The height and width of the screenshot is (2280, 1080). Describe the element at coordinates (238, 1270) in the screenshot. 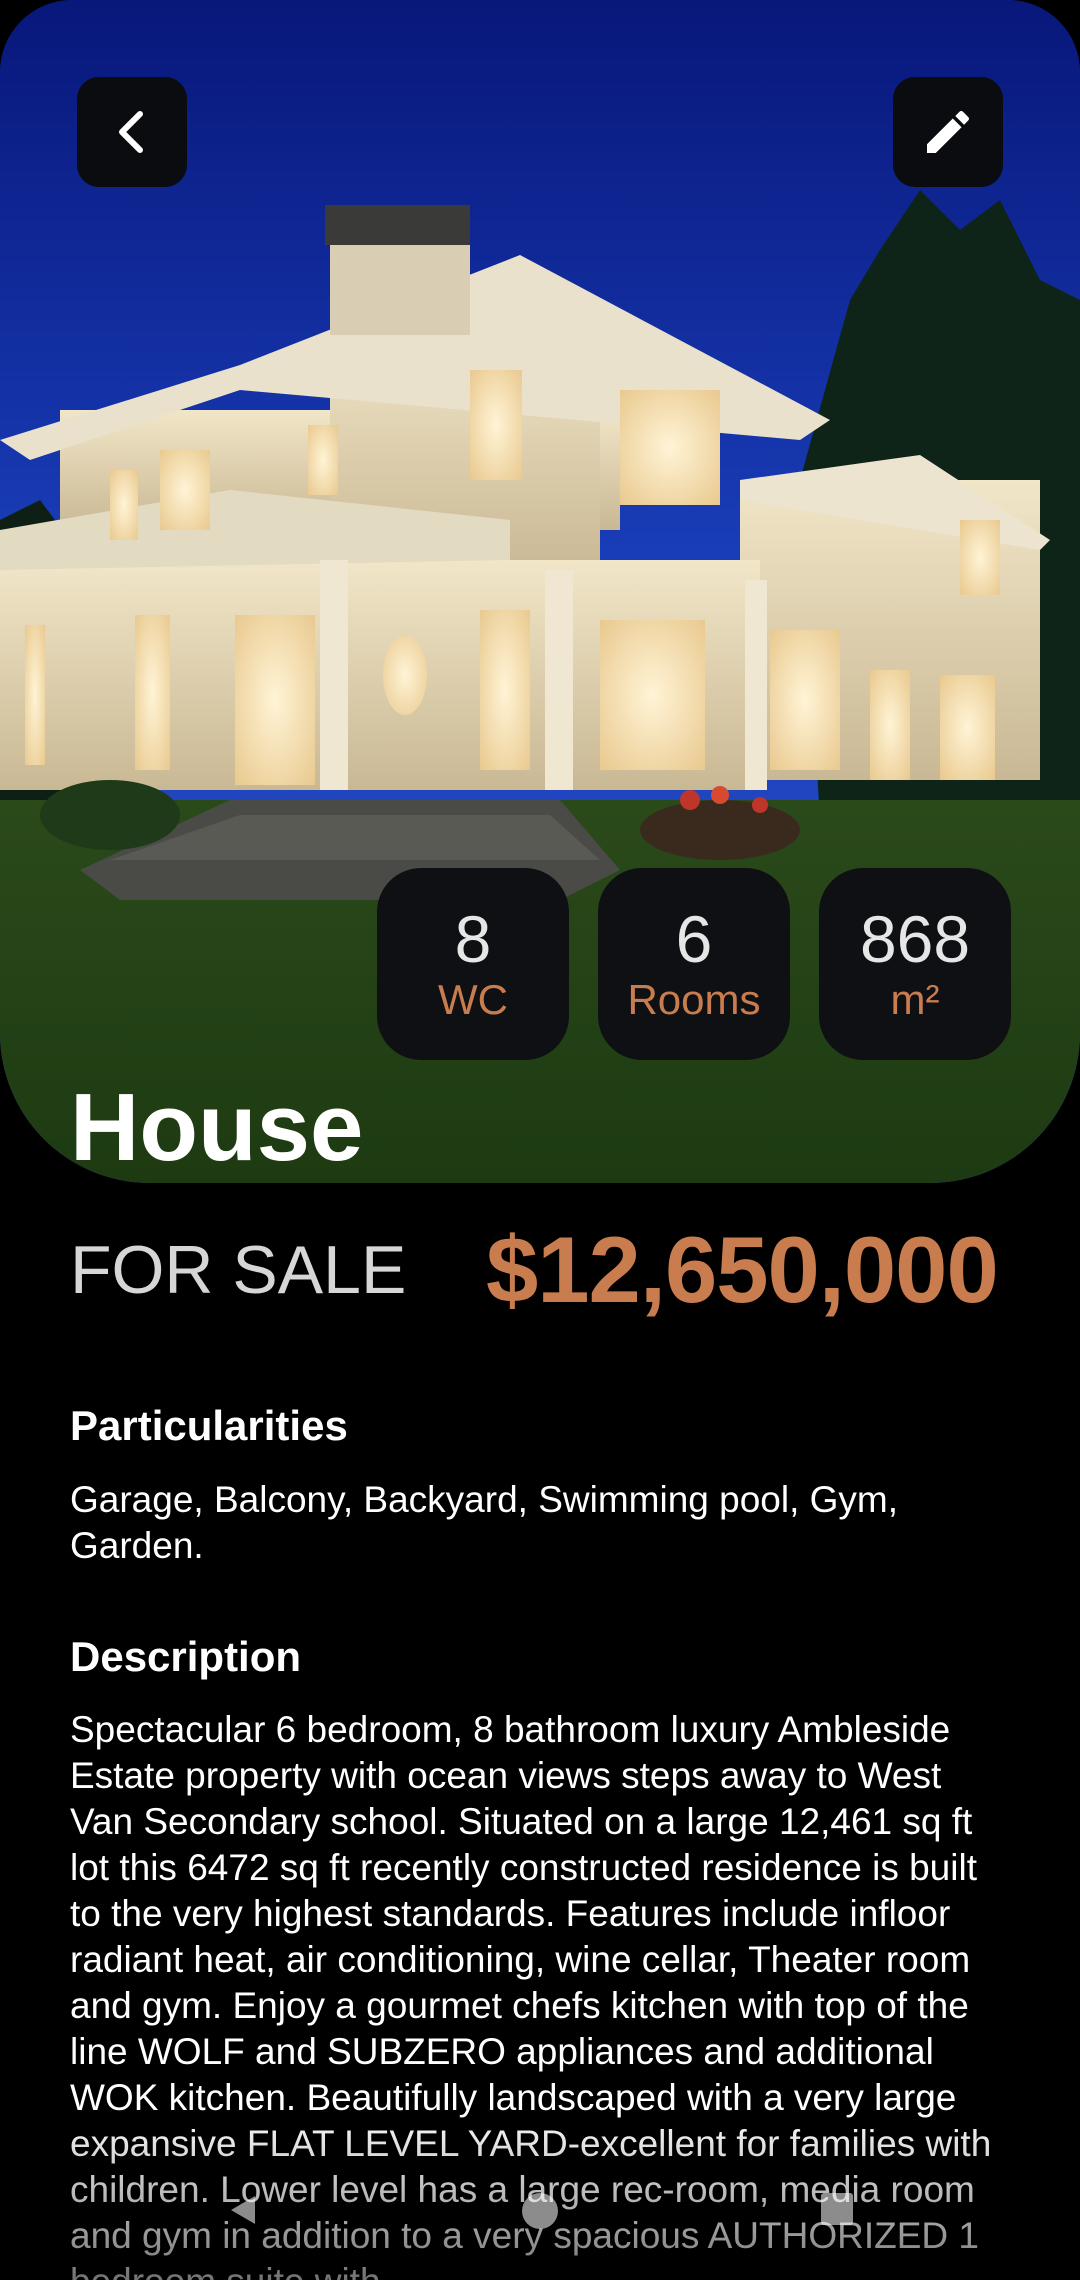

I see `sale-status: FOR SALE` at that location.